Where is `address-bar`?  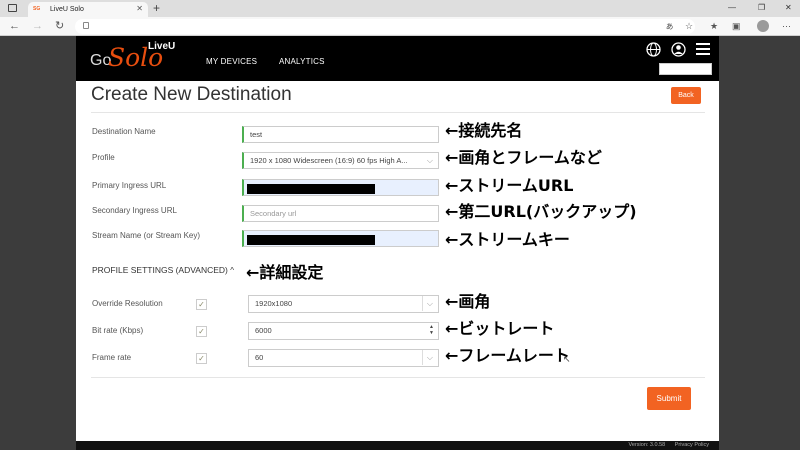
address-bar is located at coordinates (385, 26).